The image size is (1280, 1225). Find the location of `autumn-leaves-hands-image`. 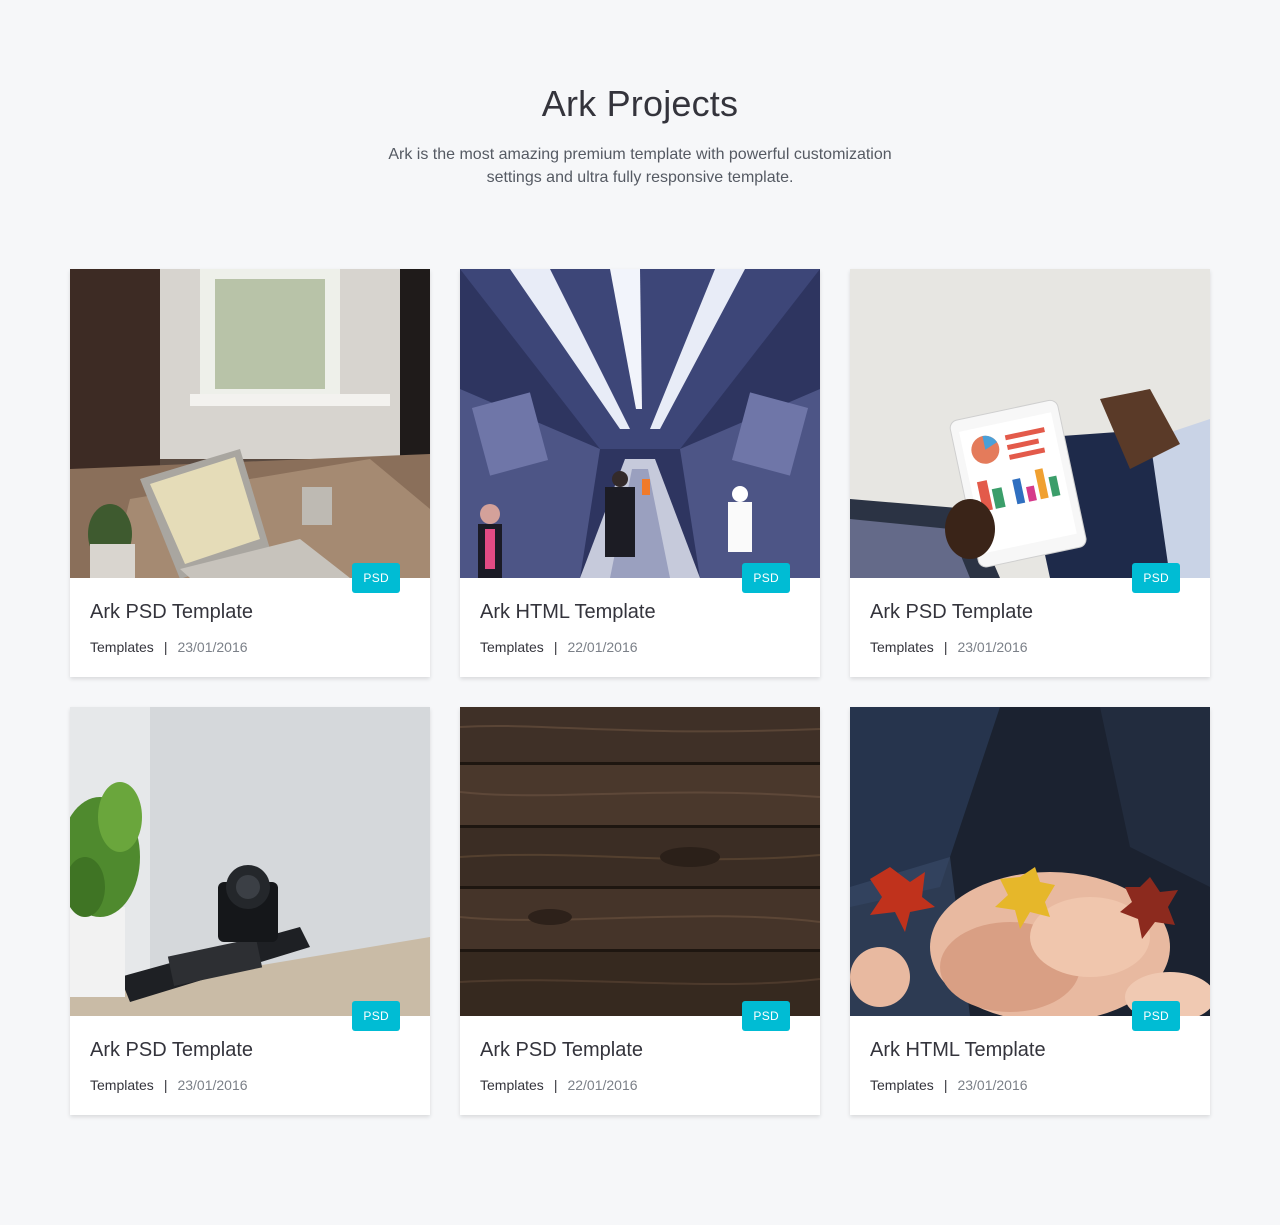

autumn-leaves-hands-image is located at coordinates (1030, 861).